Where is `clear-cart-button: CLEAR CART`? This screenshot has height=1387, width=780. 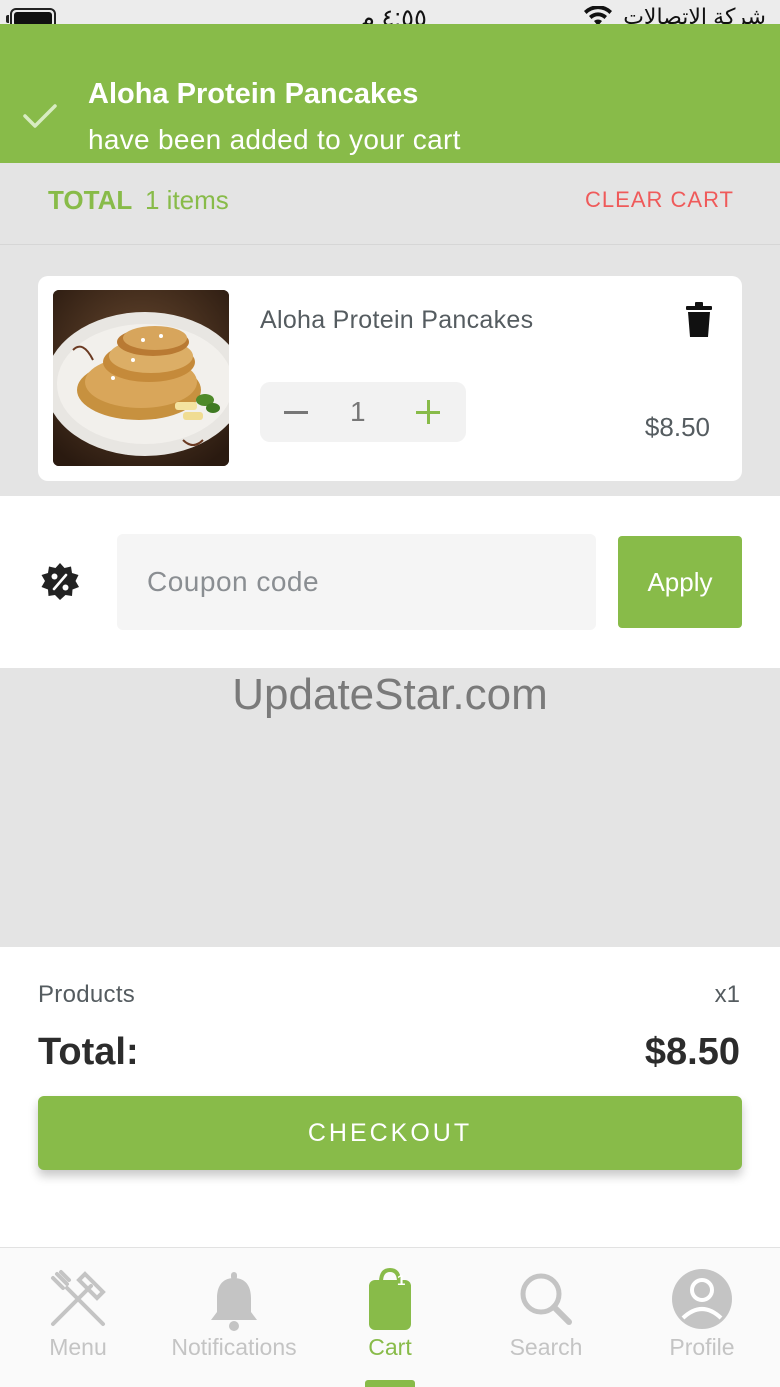 clear-cart-button: CLEAR CART is located at coordinates (659, 200).